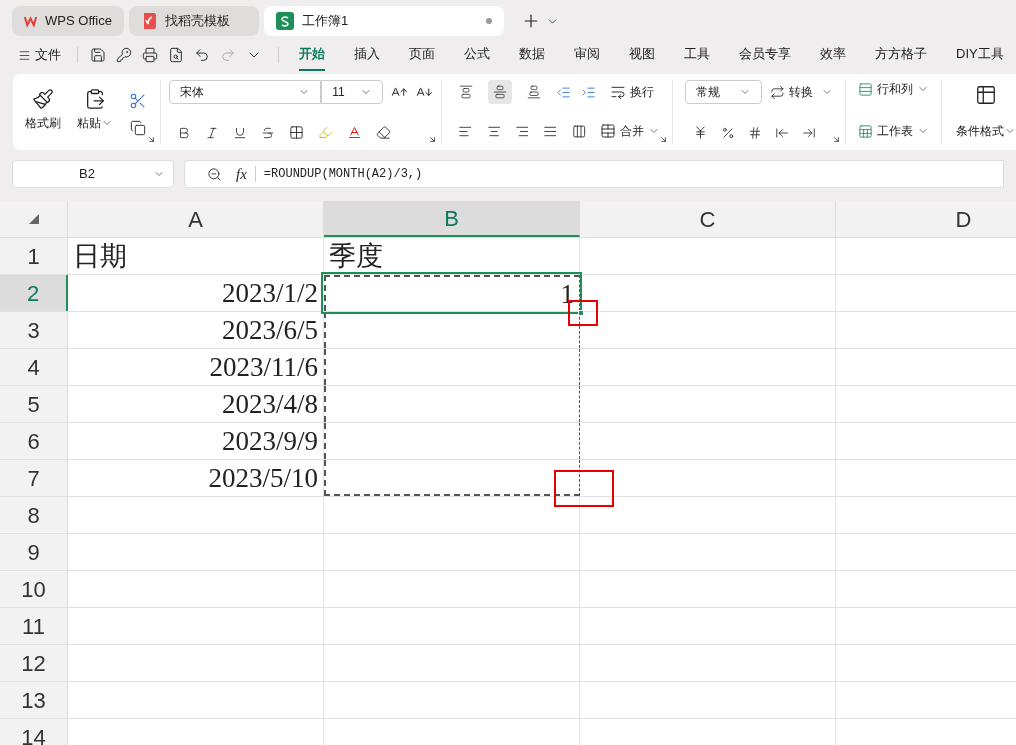 The image size is (1016, 745). I want to click on row-header: 12, so click(34, 663).